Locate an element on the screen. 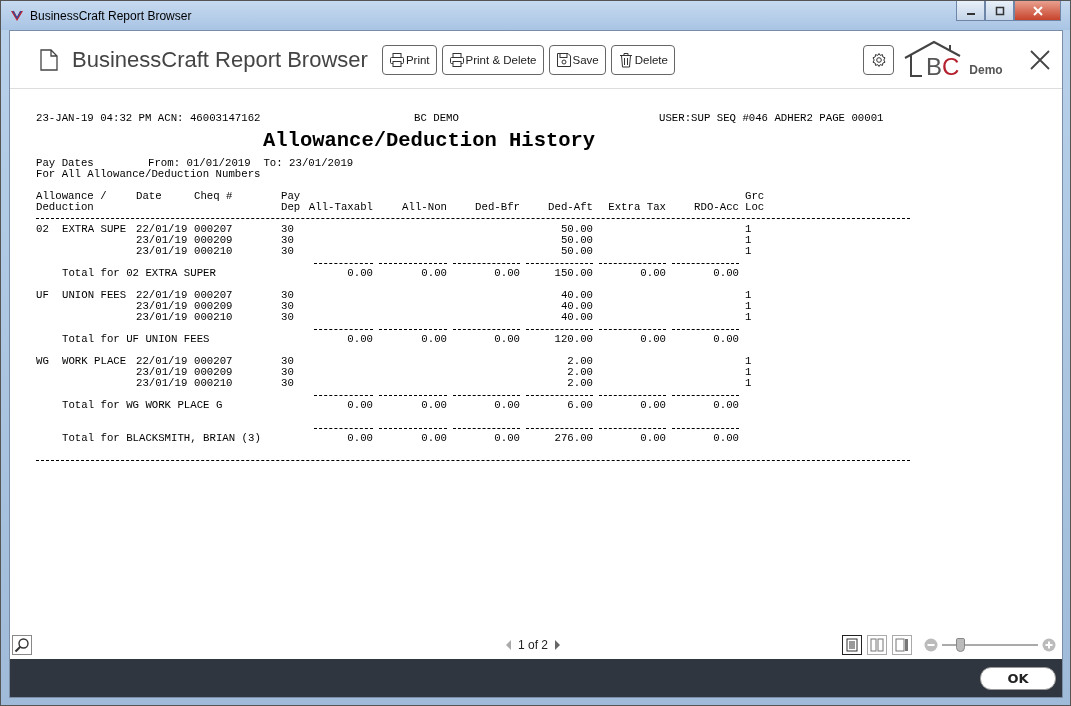 This screenshot has width=1071, height=706. printer-icon is located at coordinates (456, 59).